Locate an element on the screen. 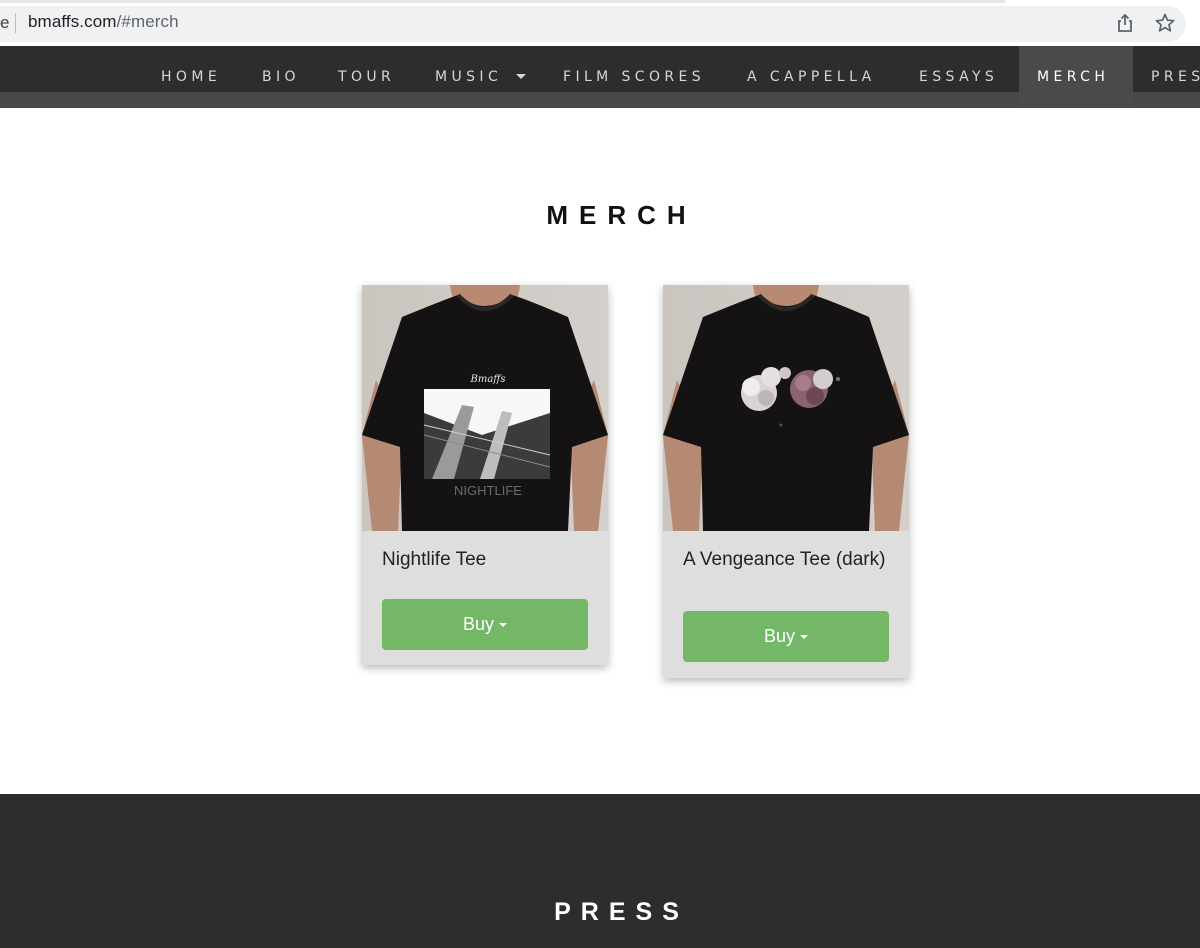 The image size is (1200, 948). shirt-print-brand: Bmaffs is located at coordinates (487, 379).